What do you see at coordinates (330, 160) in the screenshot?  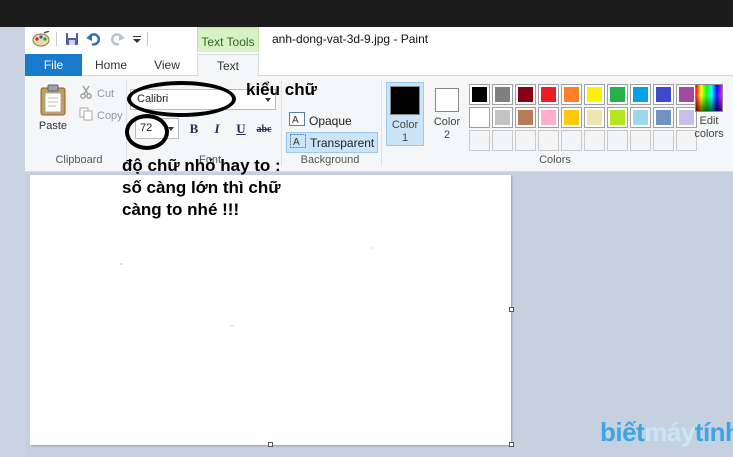 I see `background-group-label: Background` at bounding box center [330, 160].